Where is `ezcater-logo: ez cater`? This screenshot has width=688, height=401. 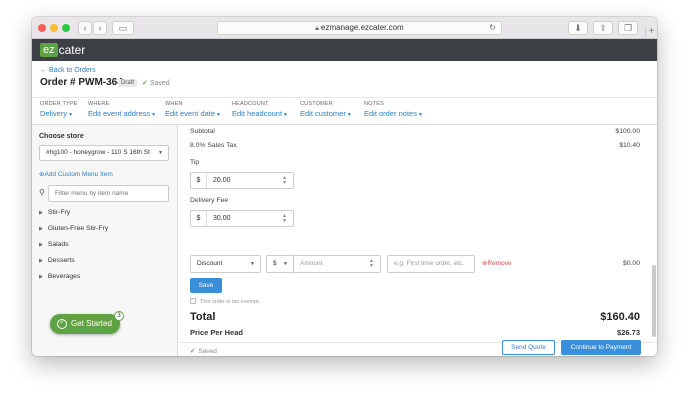 ezcater-logo: ez cater is located at coordinates (62, 50).